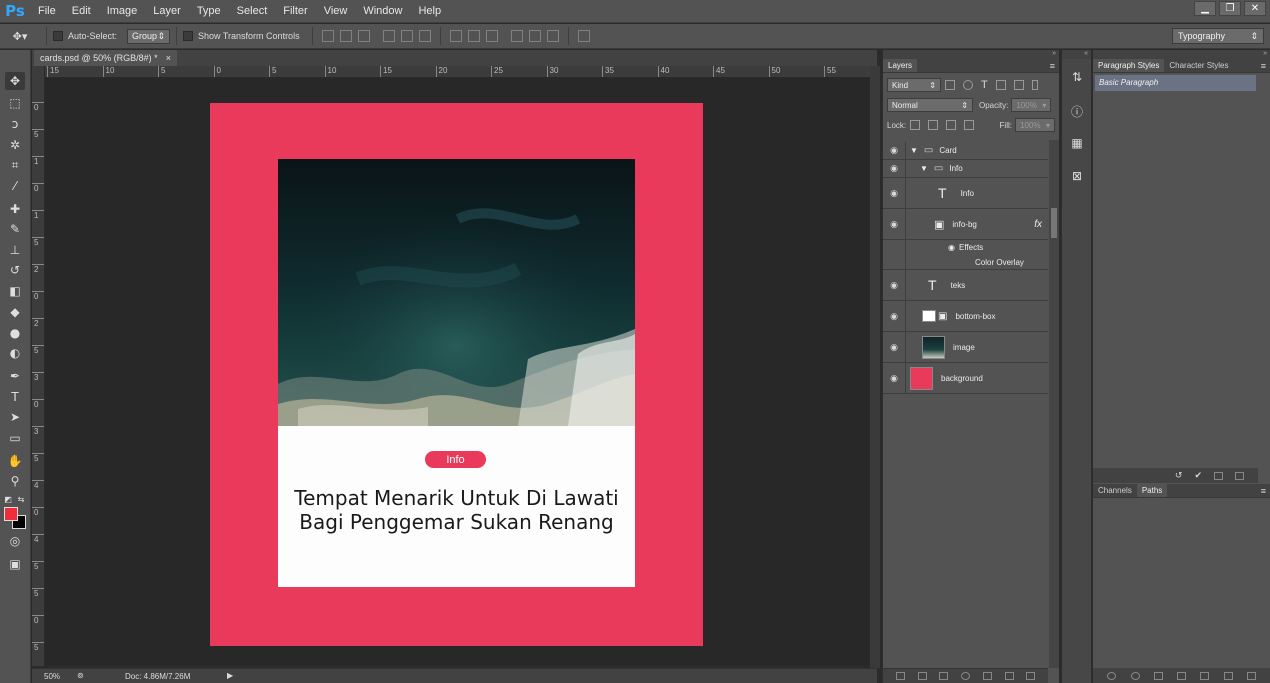  What do you see at coordinates (105, 58) in the screenshot?
I see `document-tab: cards.psd @ 50% (RGB/8#) * ×` at bounding box center [105, 58].